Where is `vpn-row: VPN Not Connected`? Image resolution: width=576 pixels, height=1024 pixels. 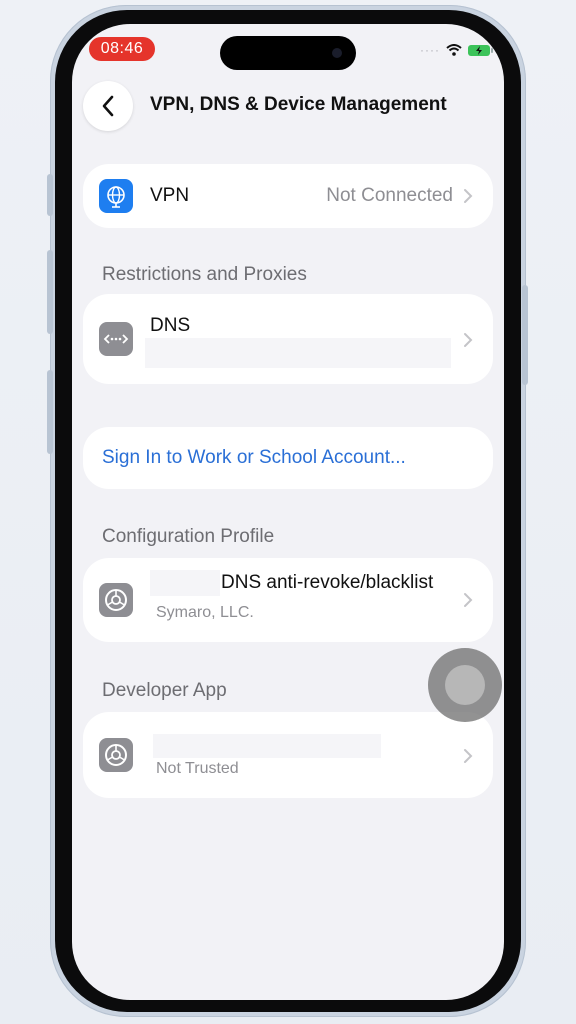 vpn-row: VPN Not Connected is located at coordinates (288, 196).